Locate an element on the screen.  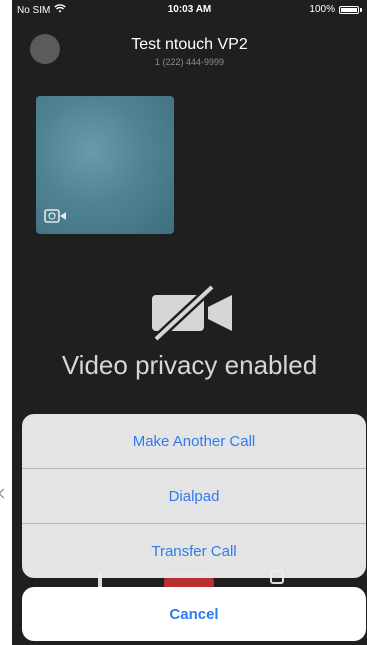
caller-name: Test ntouch VP2 is located at coordinates (189, 44).